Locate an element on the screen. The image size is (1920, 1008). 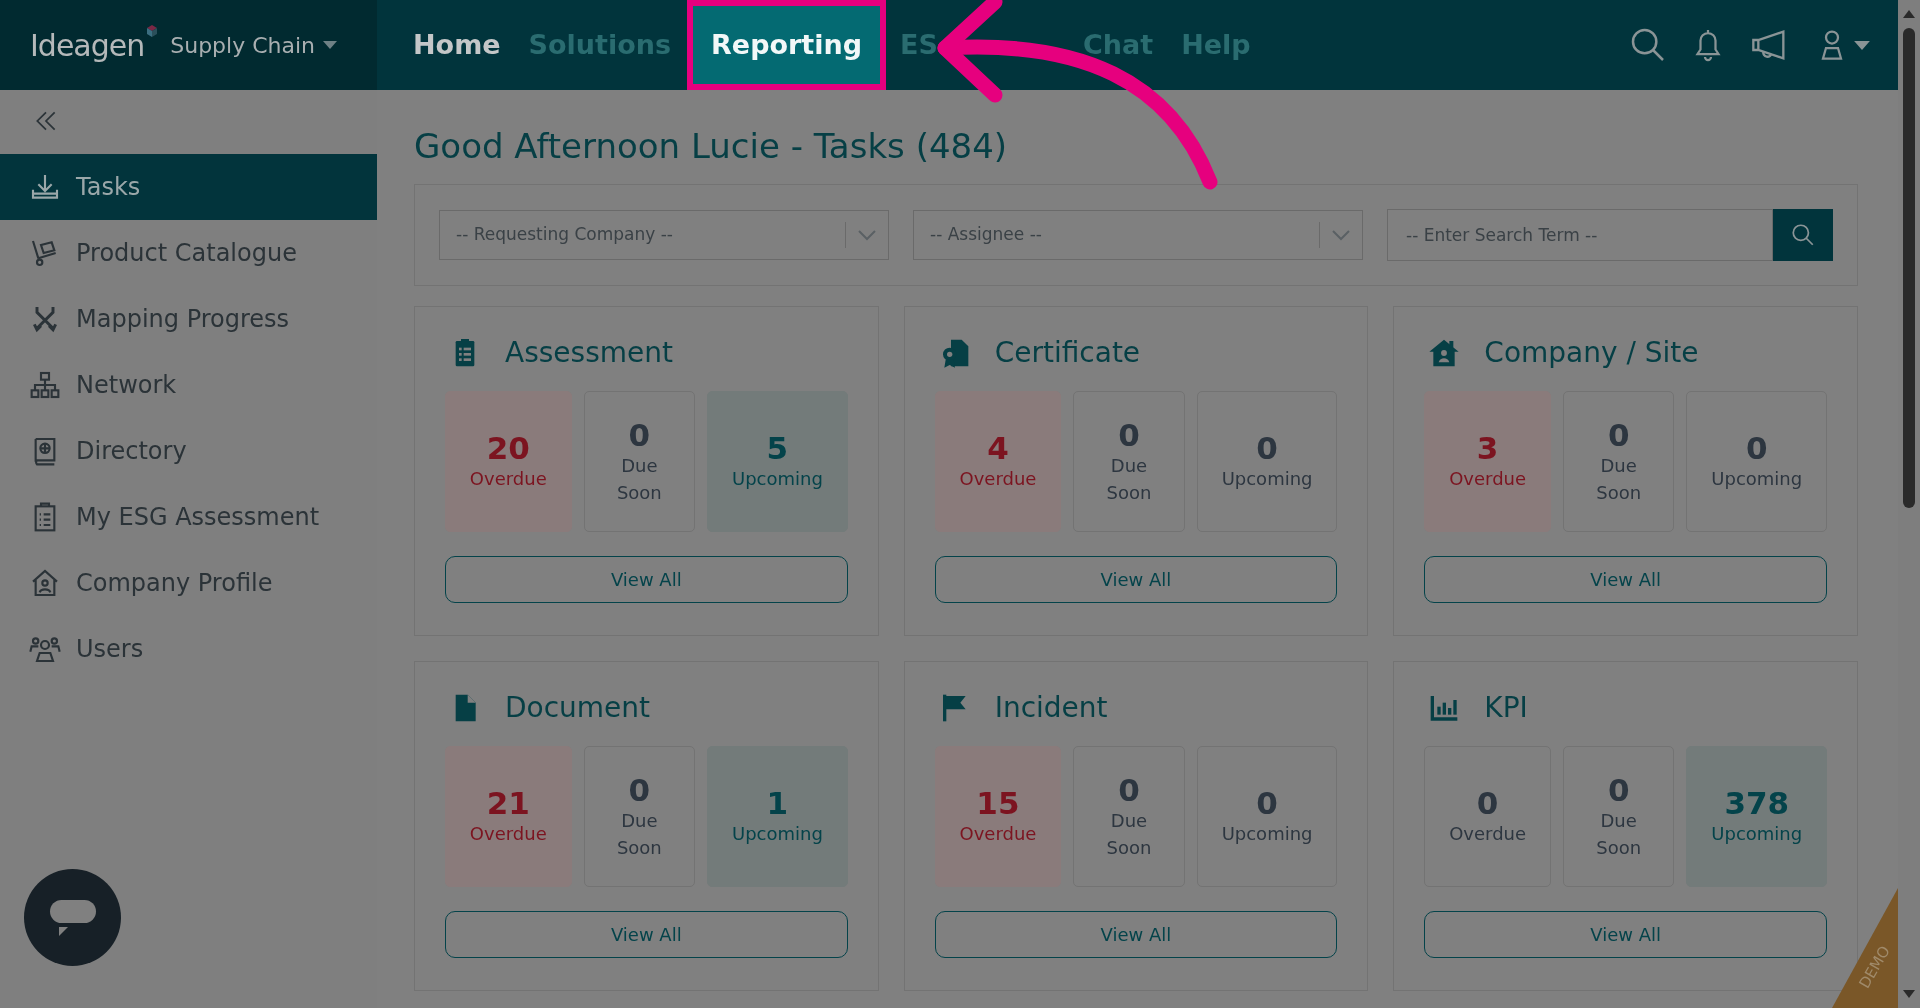
nav-tab: Chat is located at coordinates (1118, 45).